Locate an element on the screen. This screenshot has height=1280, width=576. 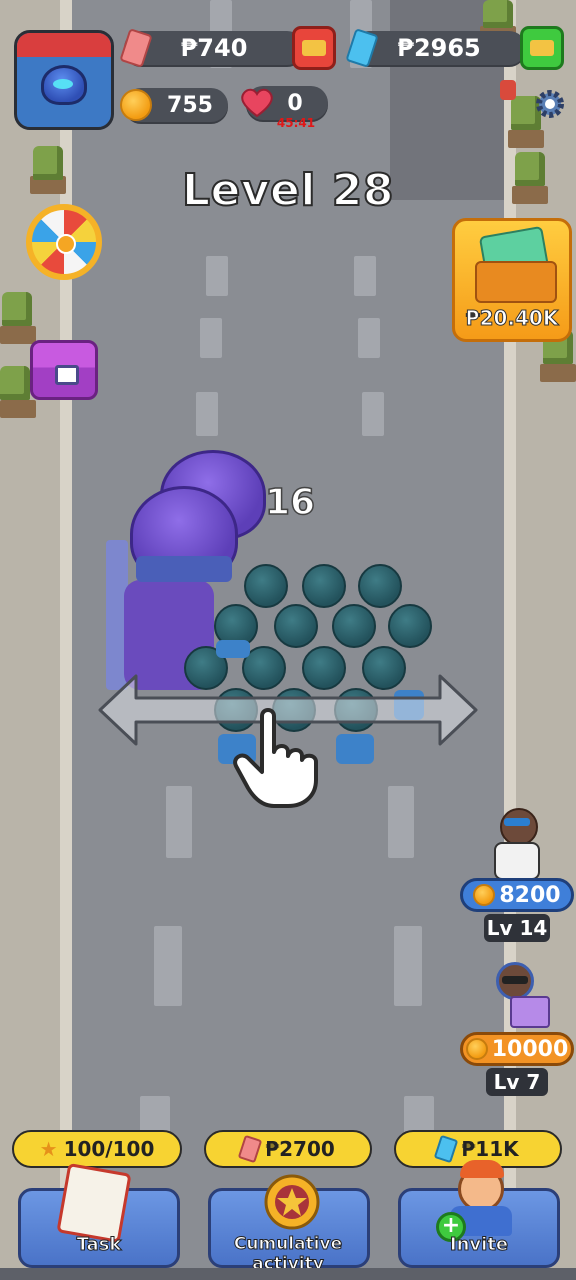
recruit-price: 10000 is located at coordinates (530, 1049).